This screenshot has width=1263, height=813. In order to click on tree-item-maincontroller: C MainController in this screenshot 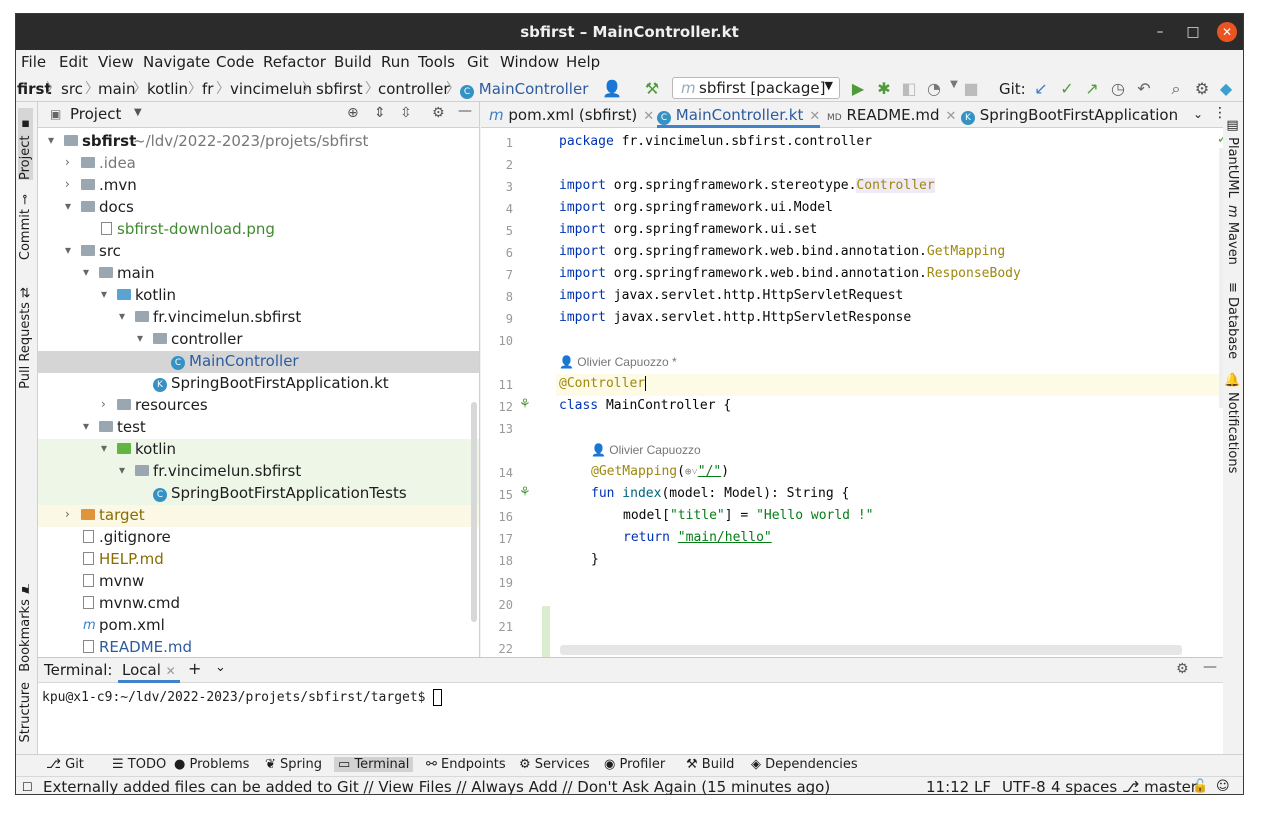, I will do `click(258, 362)`.